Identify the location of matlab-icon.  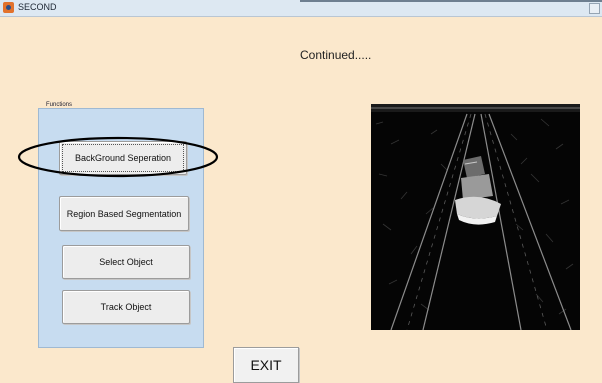
(8, 7).